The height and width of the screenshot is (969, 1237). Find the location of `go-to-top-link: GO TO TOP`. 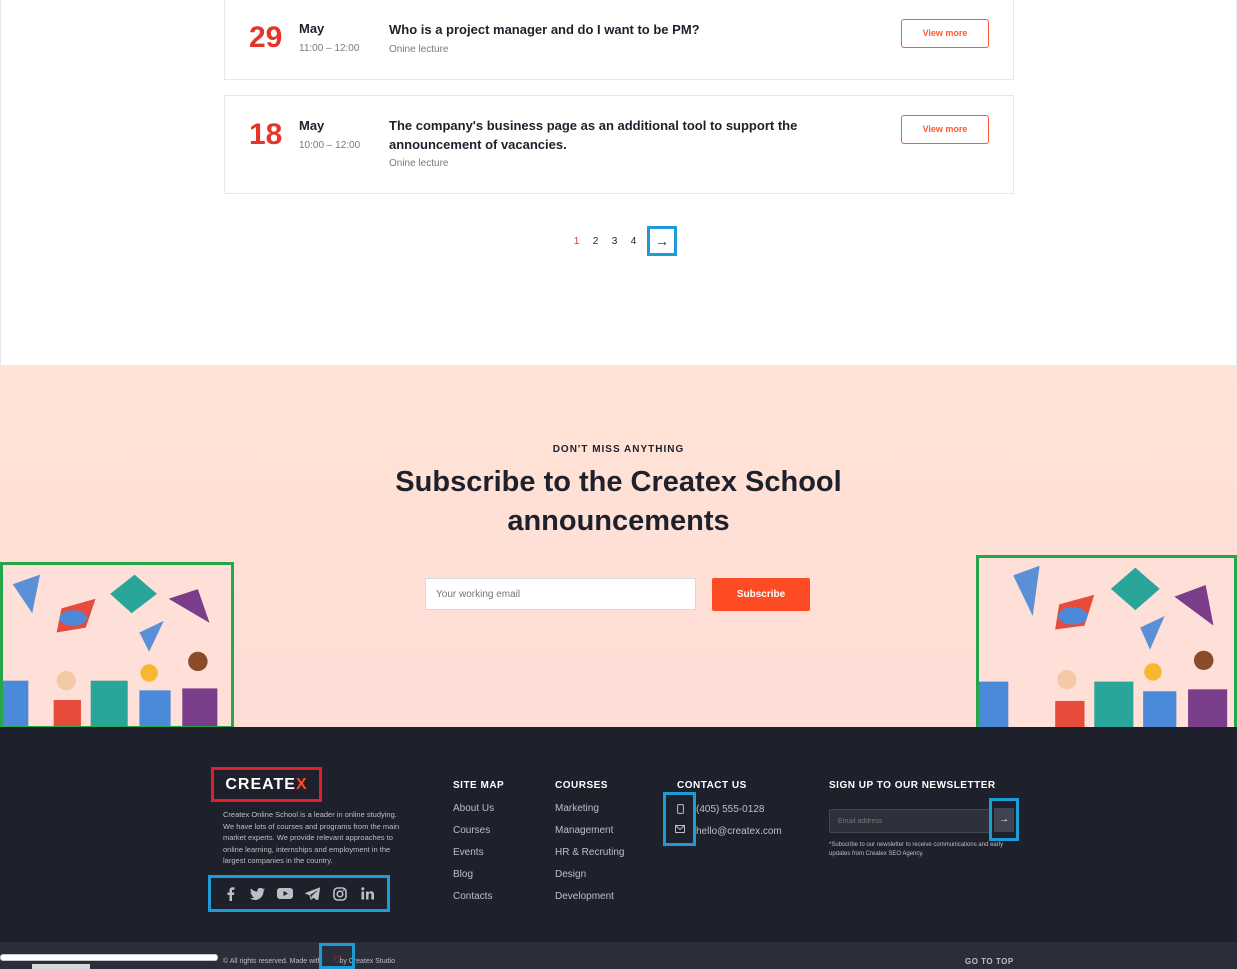

go-to-top-link: GO TO TOP is located at coordinates (989, 961).